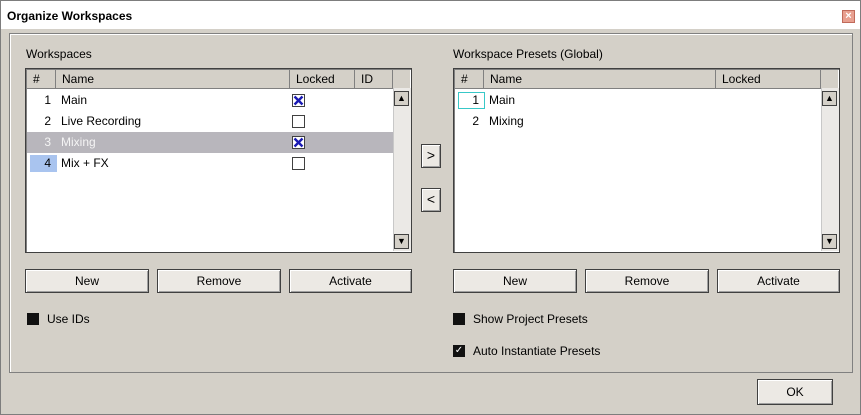  Describe the element at coordinates (210, 142) in the screenshot. I see `list-item-selected: 3 Mixing` at that location.